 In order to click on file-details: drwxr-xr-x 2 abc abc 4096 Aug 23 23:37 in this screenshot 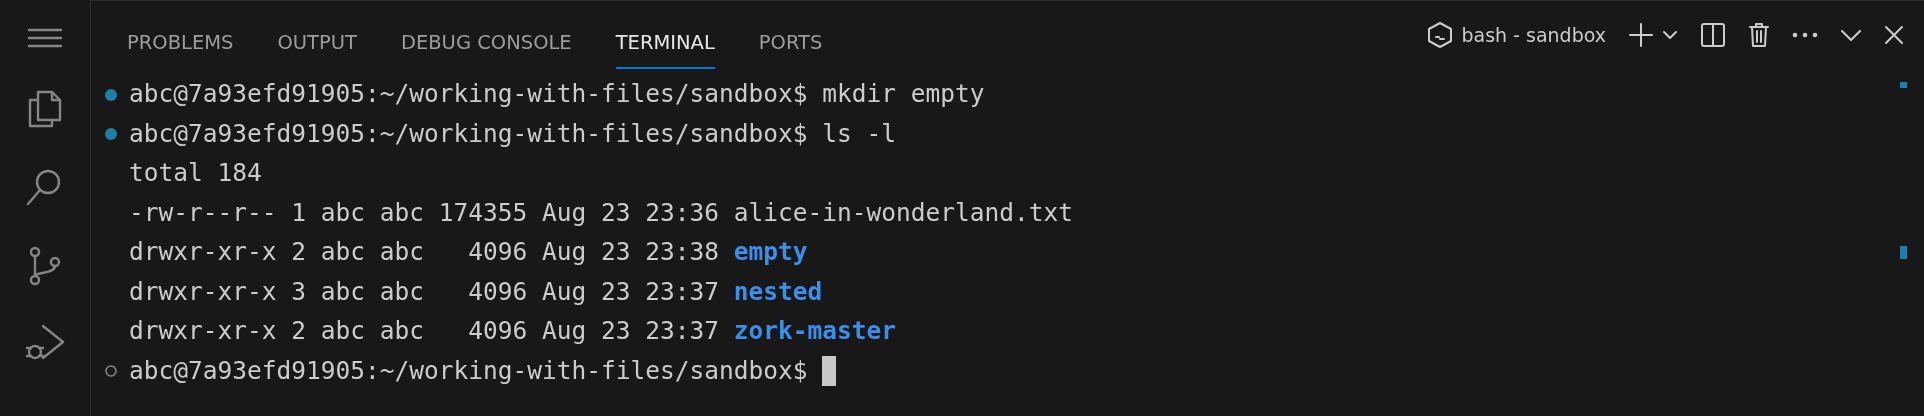, I will do `click(424, 331)`.